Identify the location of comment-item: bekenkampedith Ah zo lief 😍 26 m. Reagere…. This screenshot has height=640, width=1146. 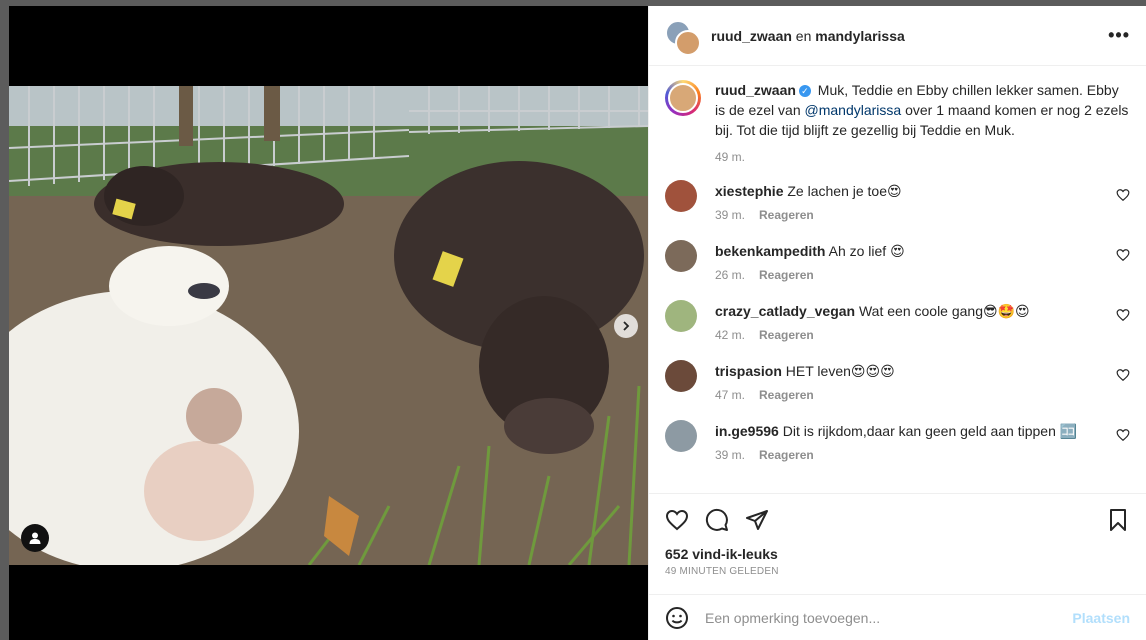
(897, 262).